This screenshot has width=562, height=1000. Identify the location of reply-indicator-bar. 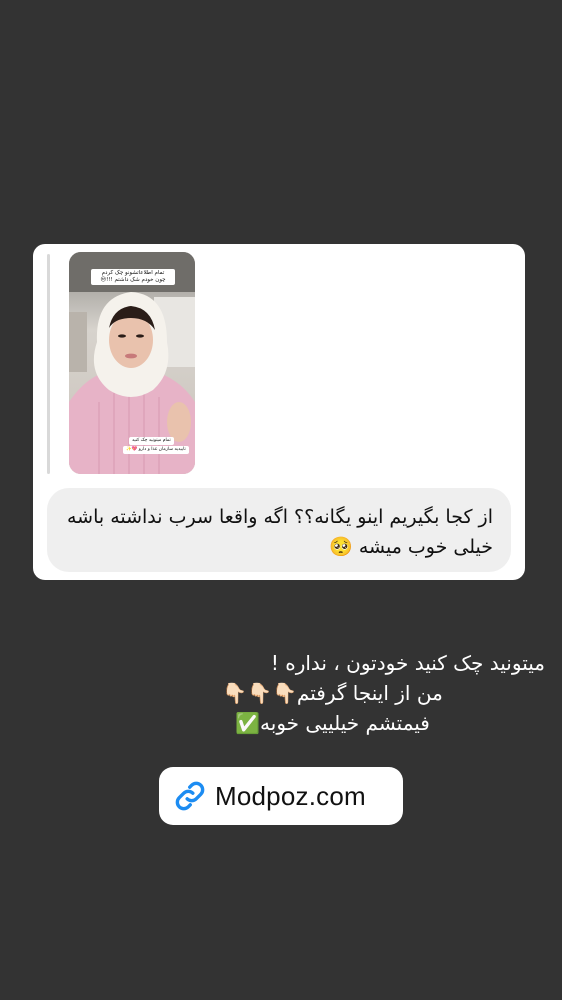
(48, 364).